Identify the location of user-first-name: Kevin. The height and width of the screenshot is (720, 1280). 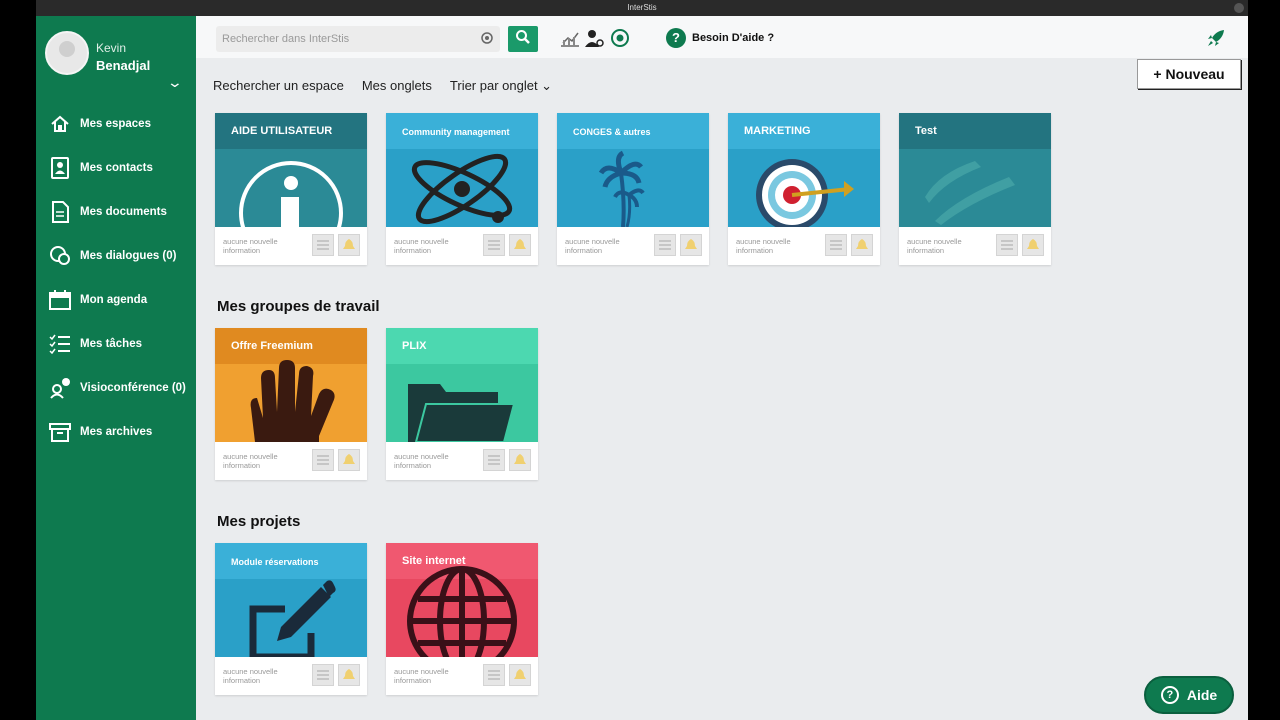
(111, 48).